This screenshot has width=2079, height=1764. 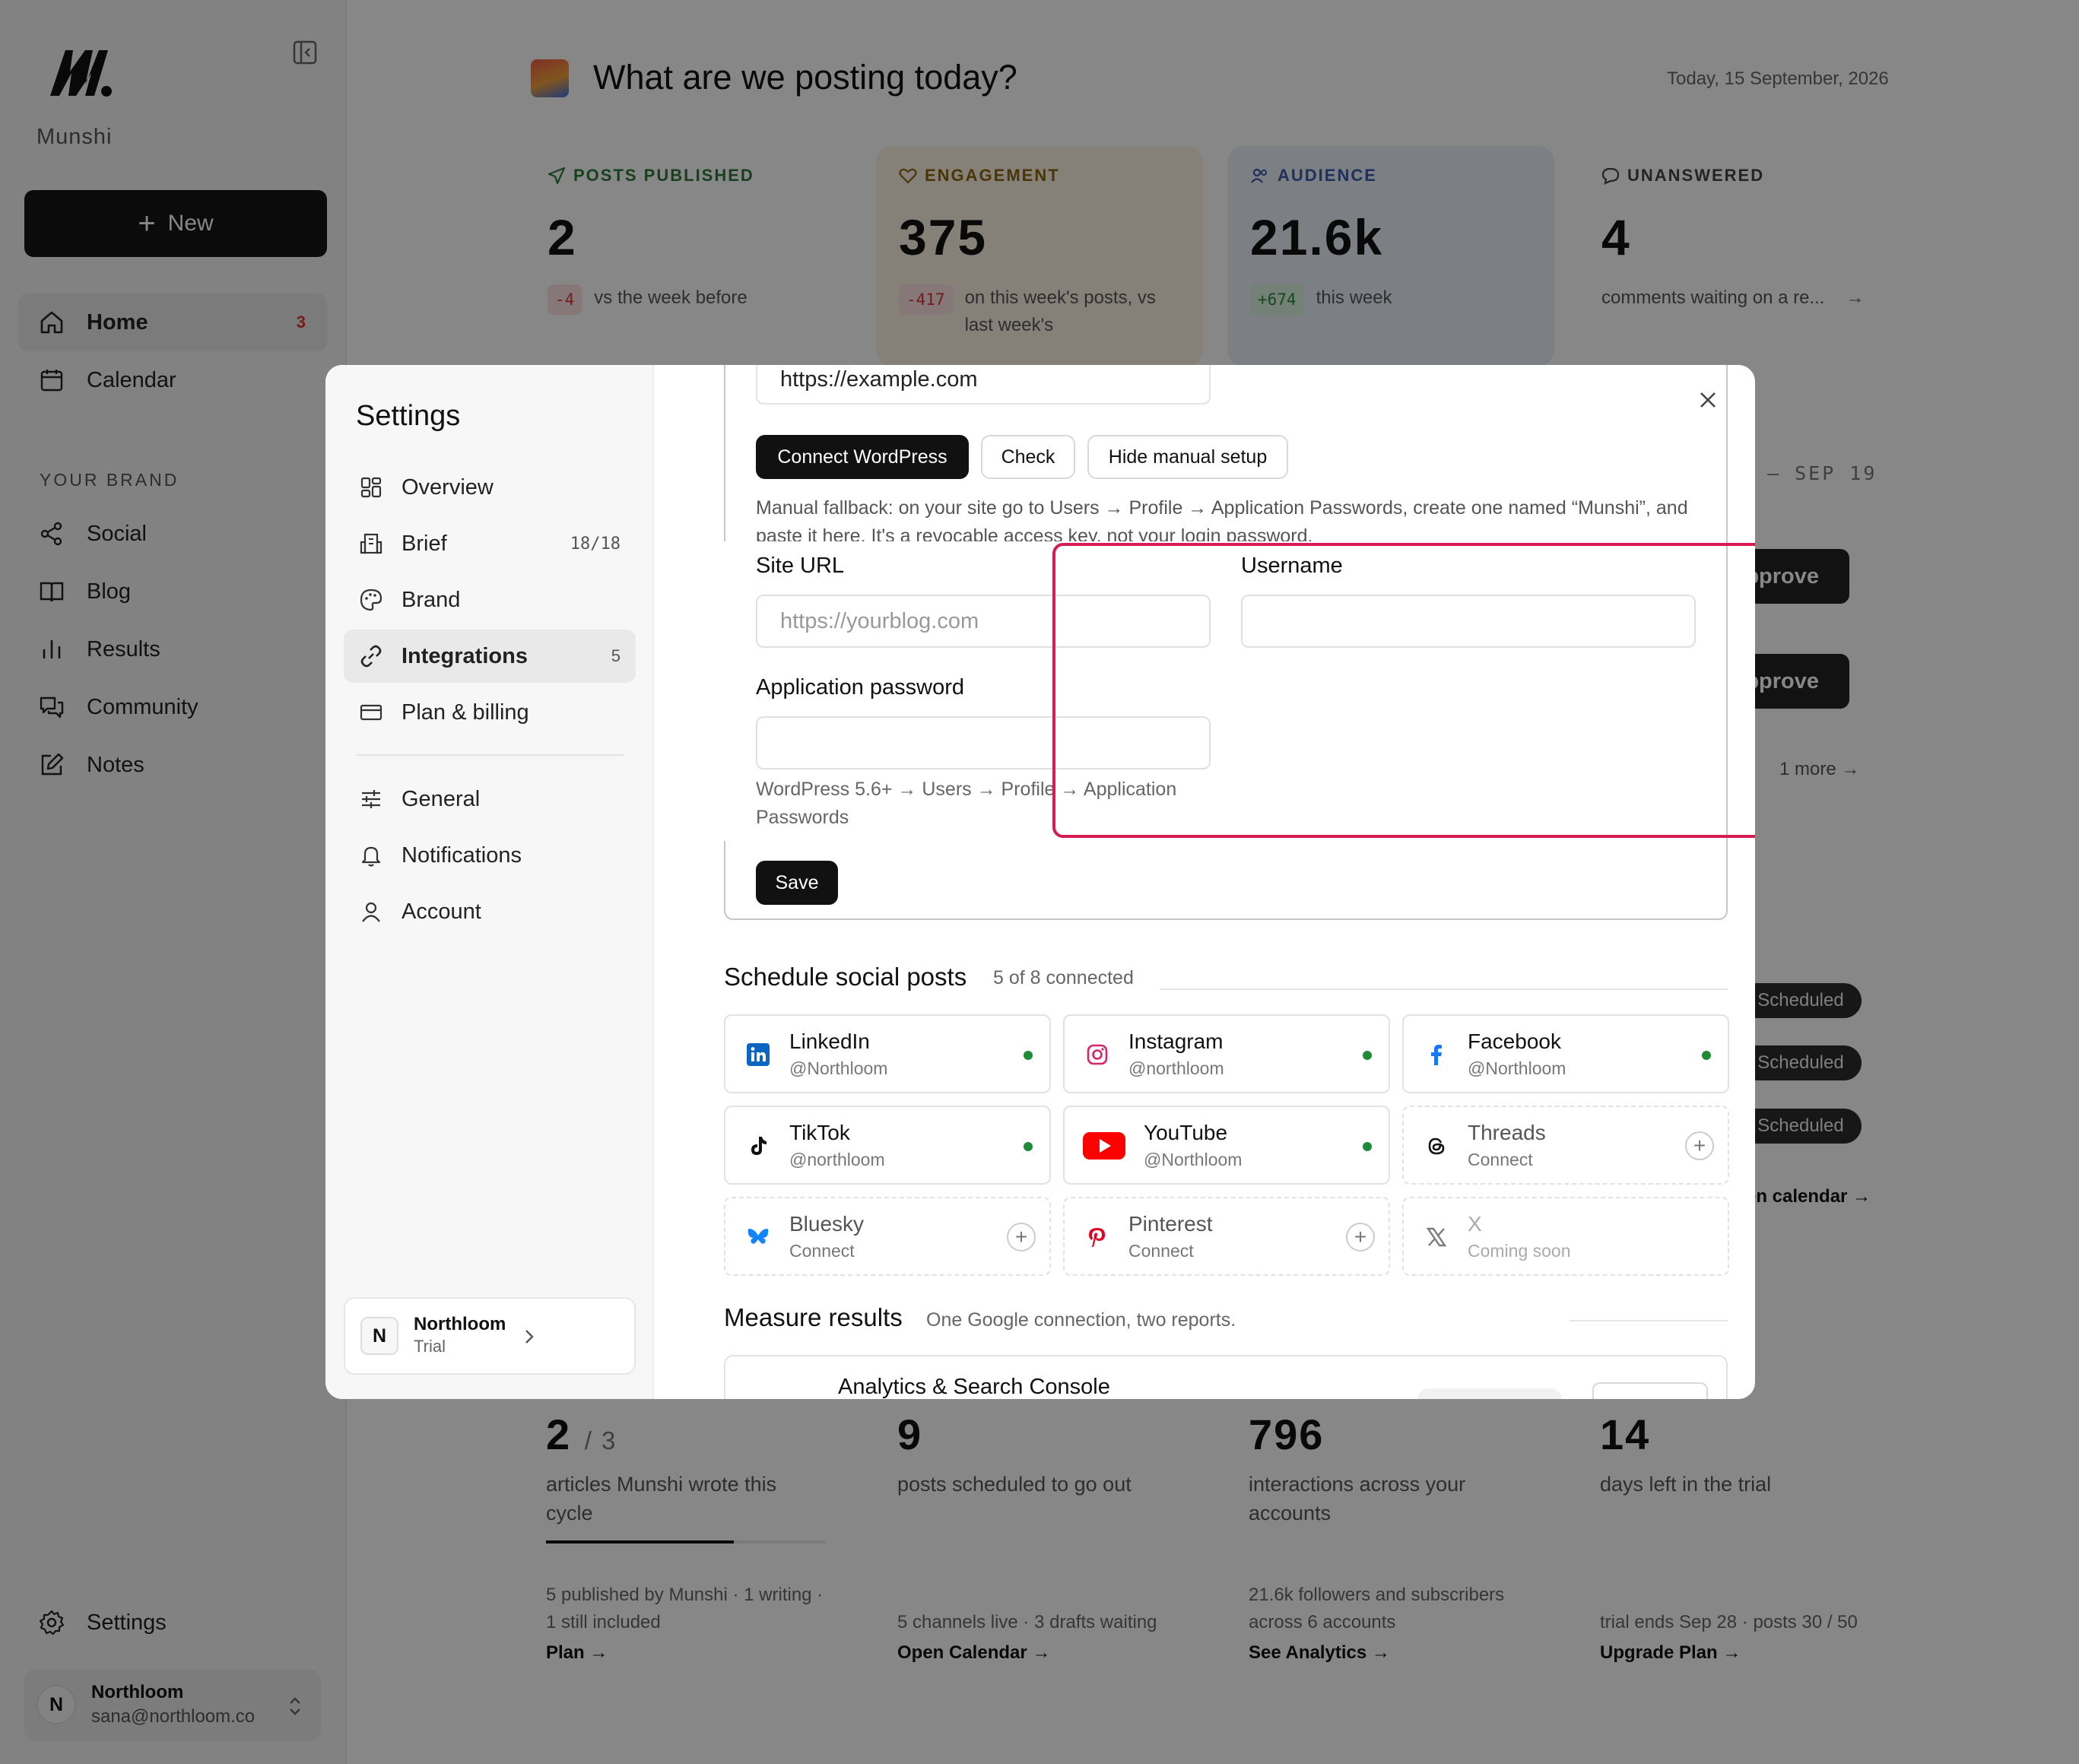 What do you see at coordinates (860, 688) in the screenshot?
I see `app-password-label: Application password` at bounding box center [860, 688].